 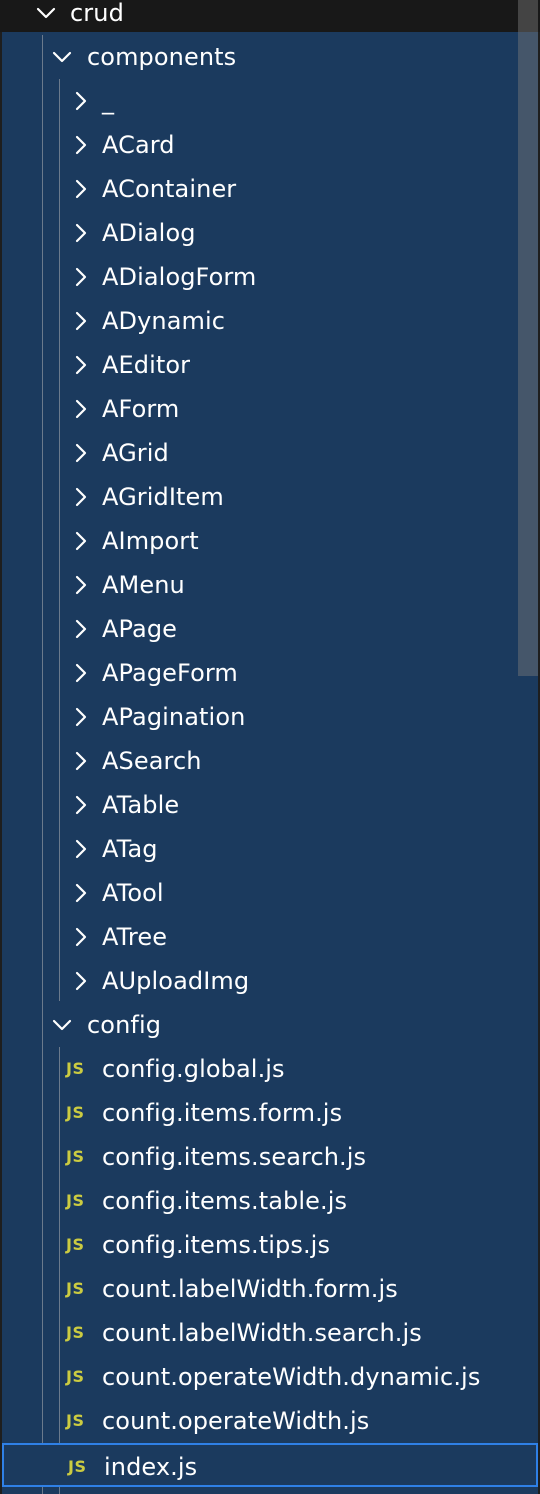 What do you see at coordinates (528, 338) in the screenshot?
I see `scrollbar-thumb` at bounding box center [528, 338].